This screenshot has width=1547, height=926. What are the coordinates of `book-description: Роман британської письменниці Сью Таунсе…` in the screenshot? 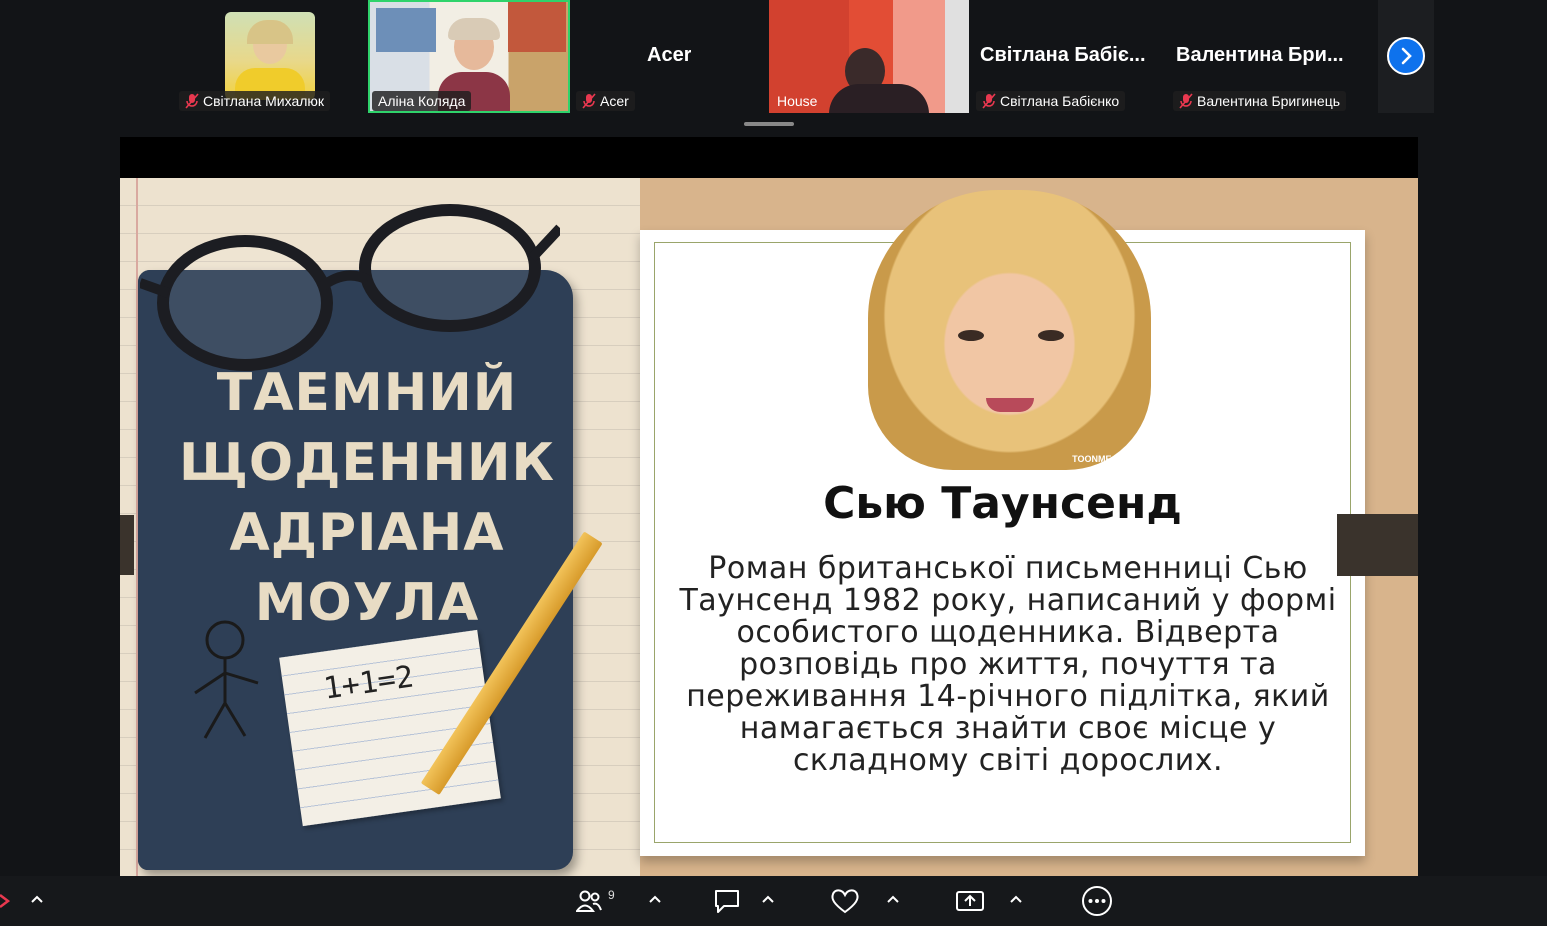 It's located at (1008, 664).